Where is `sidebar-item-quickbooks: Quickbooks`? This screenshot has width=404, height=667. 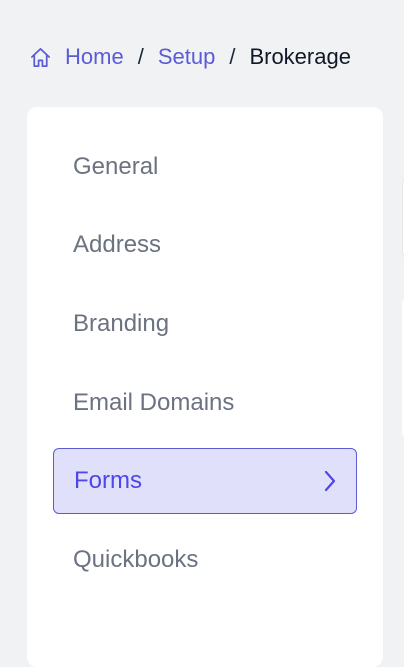
sidebar-item-quickbooks: Quickbooks is located at coordinates (205, 560).